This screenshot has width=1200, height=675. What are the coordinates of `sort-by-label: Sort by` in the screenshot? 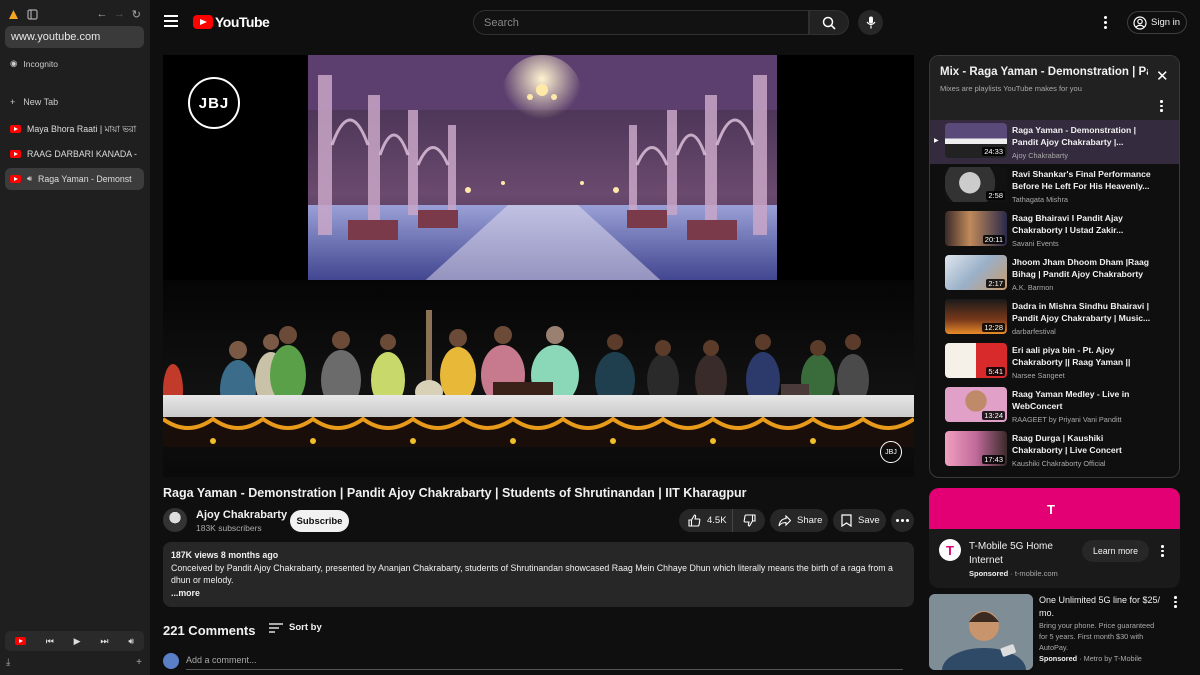 It's located at (305, 627).